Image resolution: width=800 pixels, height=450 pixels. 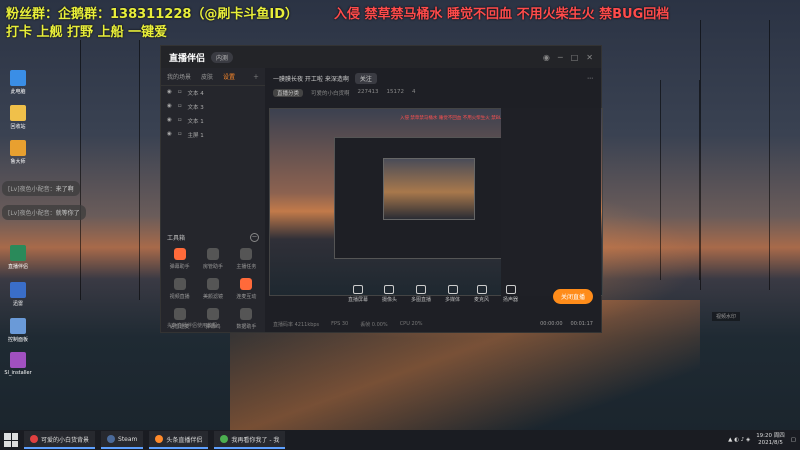 I want to click on control-speaker: 扬声器, so click(x=510, y=294).